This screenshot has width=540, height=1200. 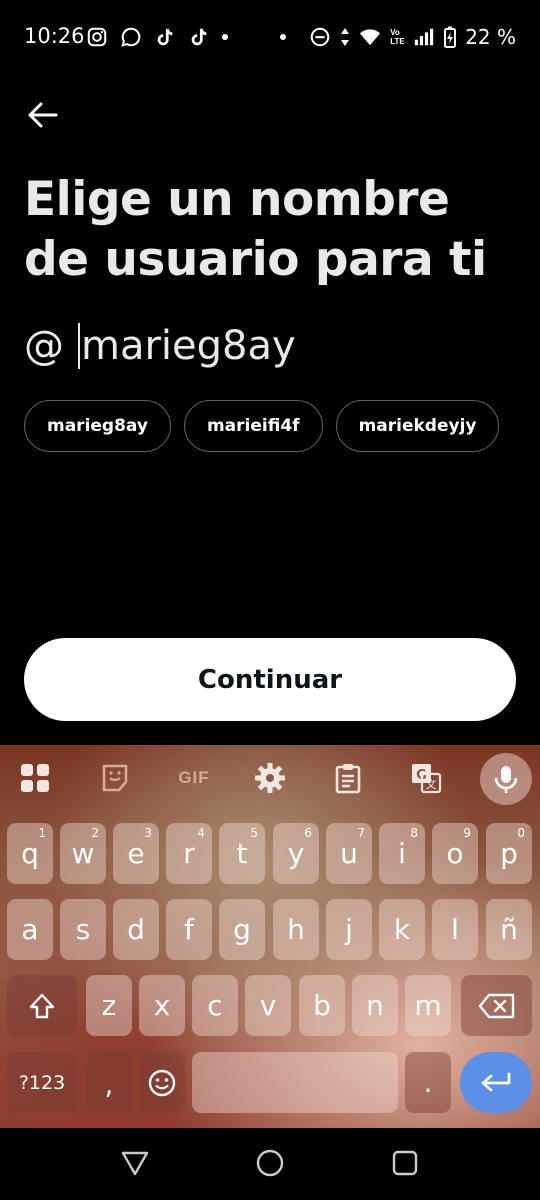 I want to click on key-w: w2, so click(x=83, y=853).